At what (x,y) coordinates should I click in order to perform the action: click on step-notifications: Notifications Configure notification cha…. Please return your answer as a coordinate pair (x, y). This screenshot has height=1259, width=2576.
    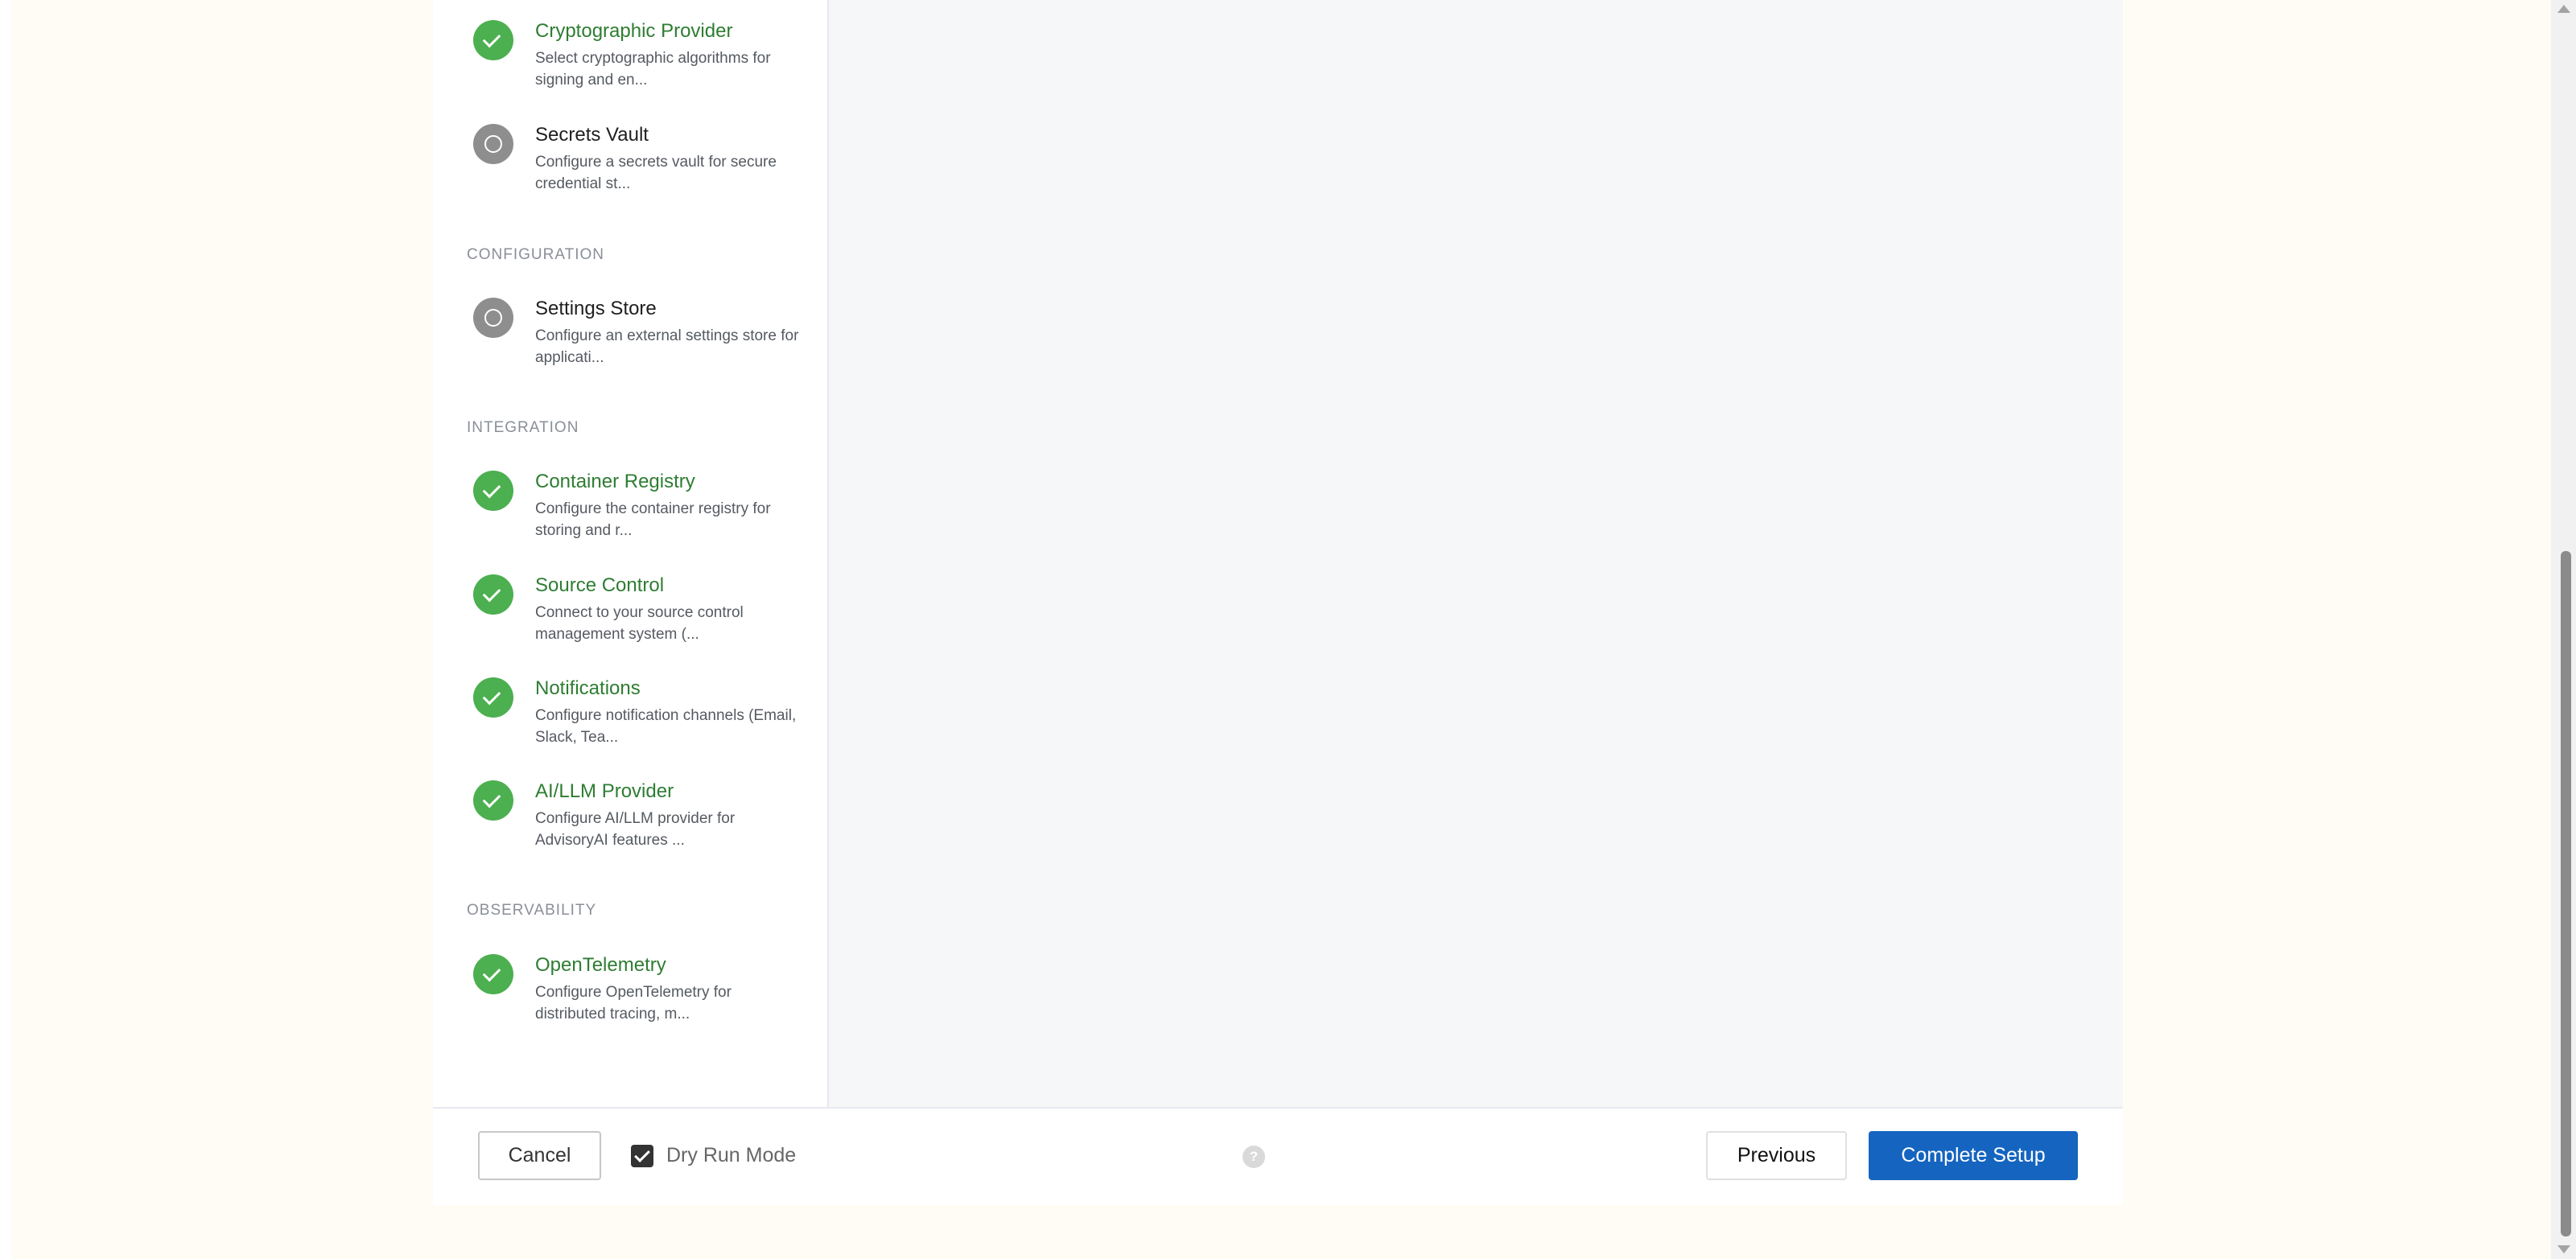
    Looking at the image, I should click on (642, 721).